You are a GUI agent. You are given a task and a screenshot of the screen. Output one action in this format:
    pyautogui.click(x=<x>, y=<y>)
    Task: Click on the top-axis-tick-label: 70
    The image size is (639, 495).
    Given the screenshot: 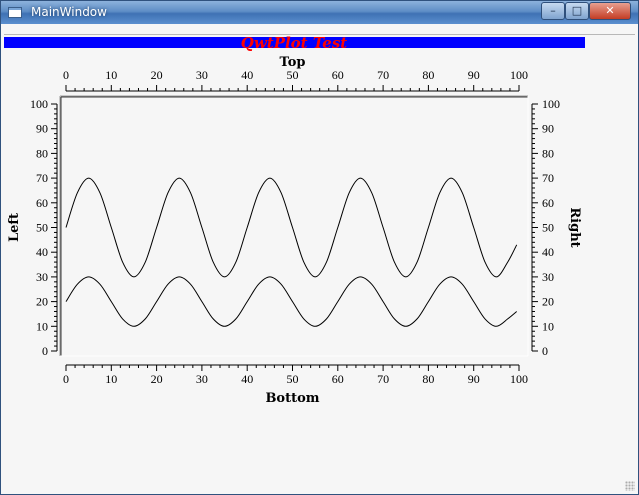 What is the action you would take?
    pyautogui.click(x=383, y=75)
    